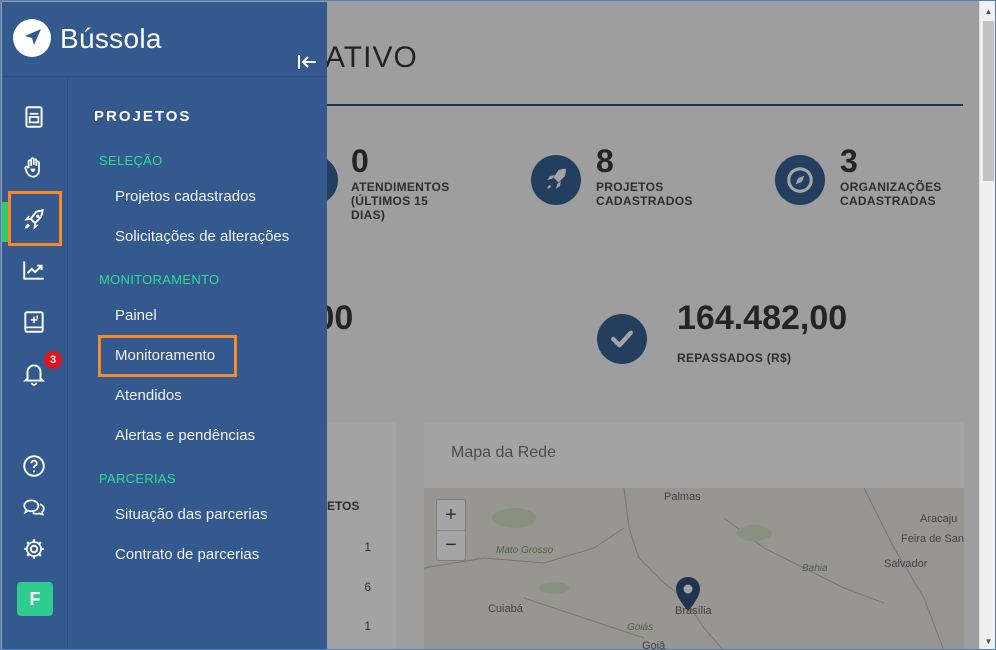 The height and width of the screenshot is (650, 996). I want to click on scroll-up-icon: ▲, so click(987, 11).